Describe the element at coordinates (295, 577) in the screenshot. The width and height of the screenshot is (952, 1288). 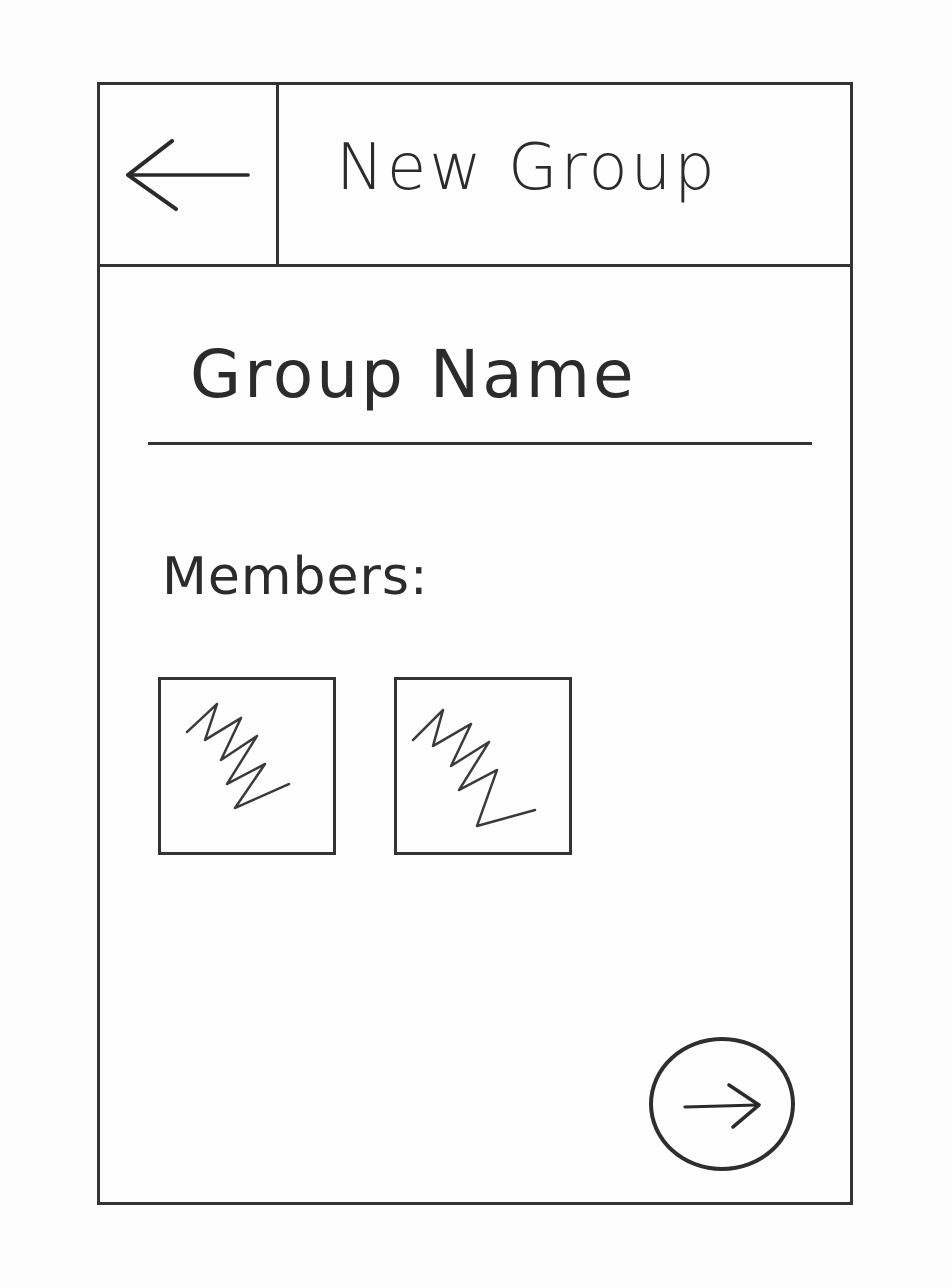
I see `members-label: Members:` at that location.